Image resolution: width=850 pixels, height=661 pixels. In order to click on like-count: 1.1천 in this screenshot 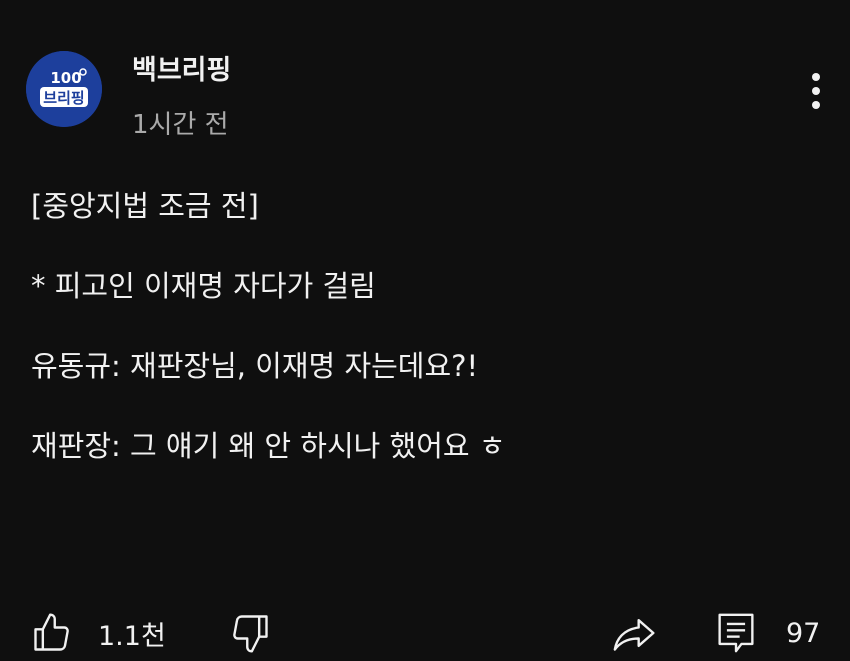, I will do `click(132, 636)`.